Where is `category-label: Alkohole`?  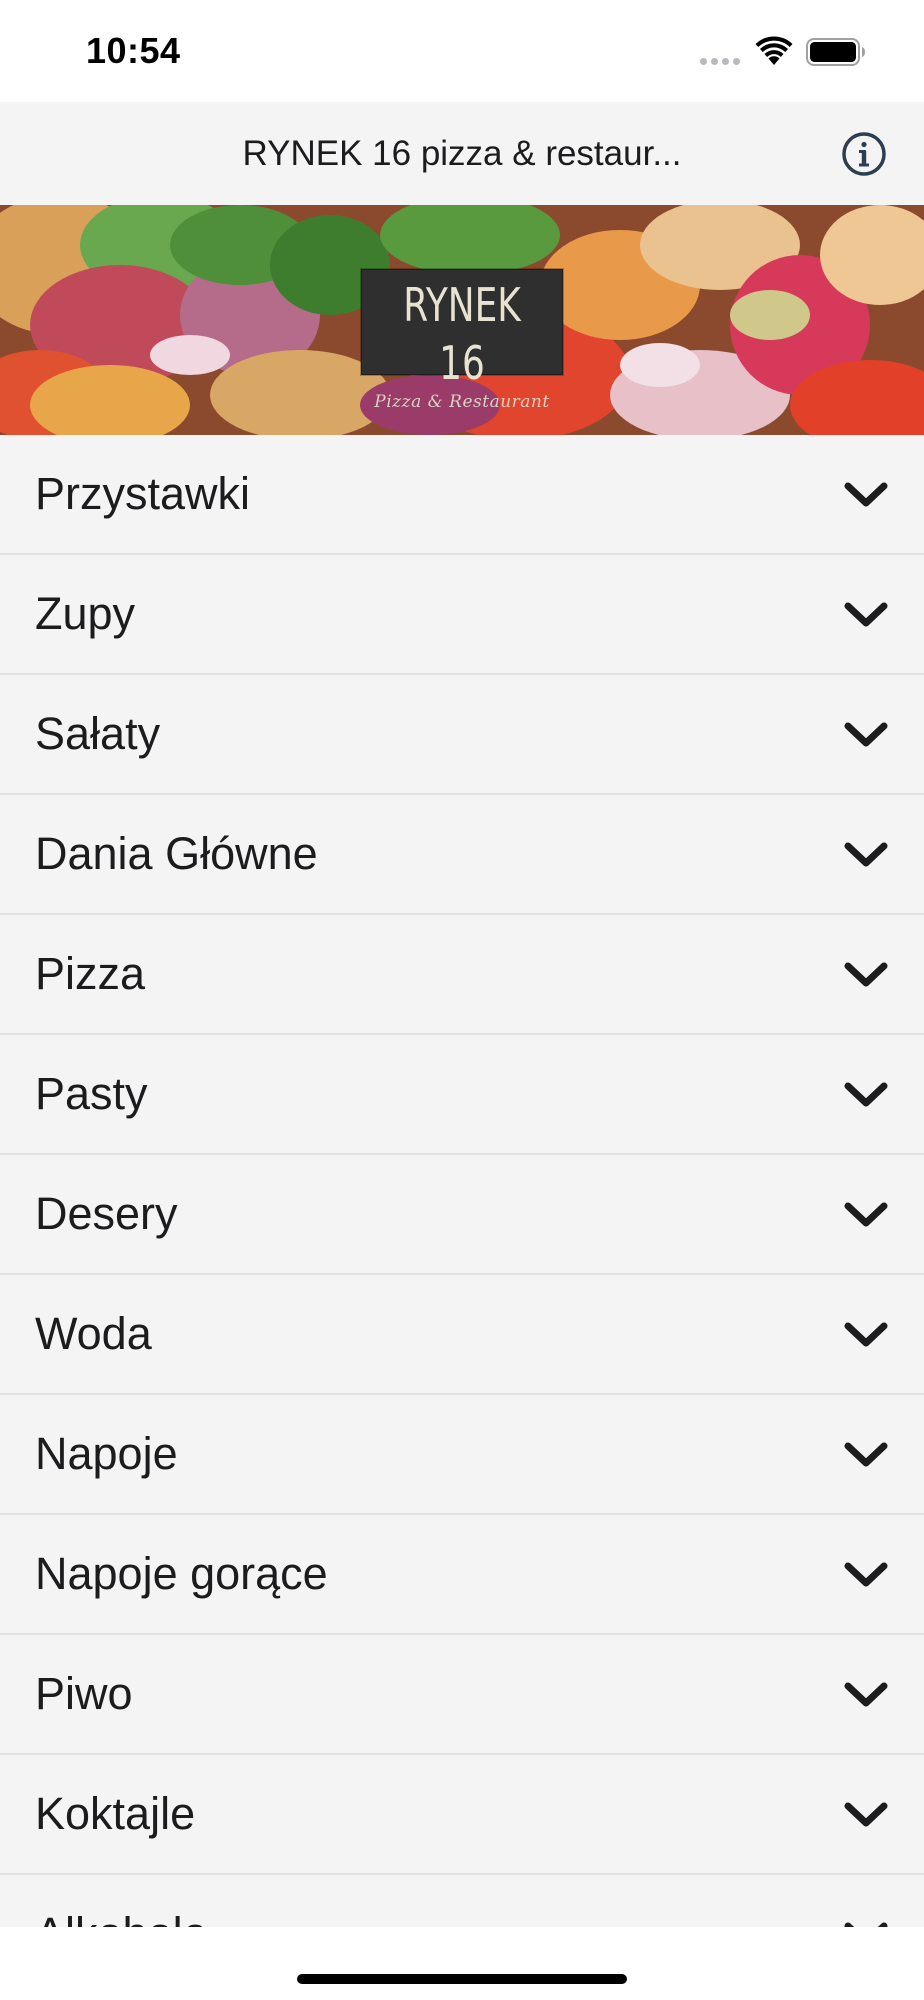 category-label: Alkohole is located at coordinates (121, 1901).